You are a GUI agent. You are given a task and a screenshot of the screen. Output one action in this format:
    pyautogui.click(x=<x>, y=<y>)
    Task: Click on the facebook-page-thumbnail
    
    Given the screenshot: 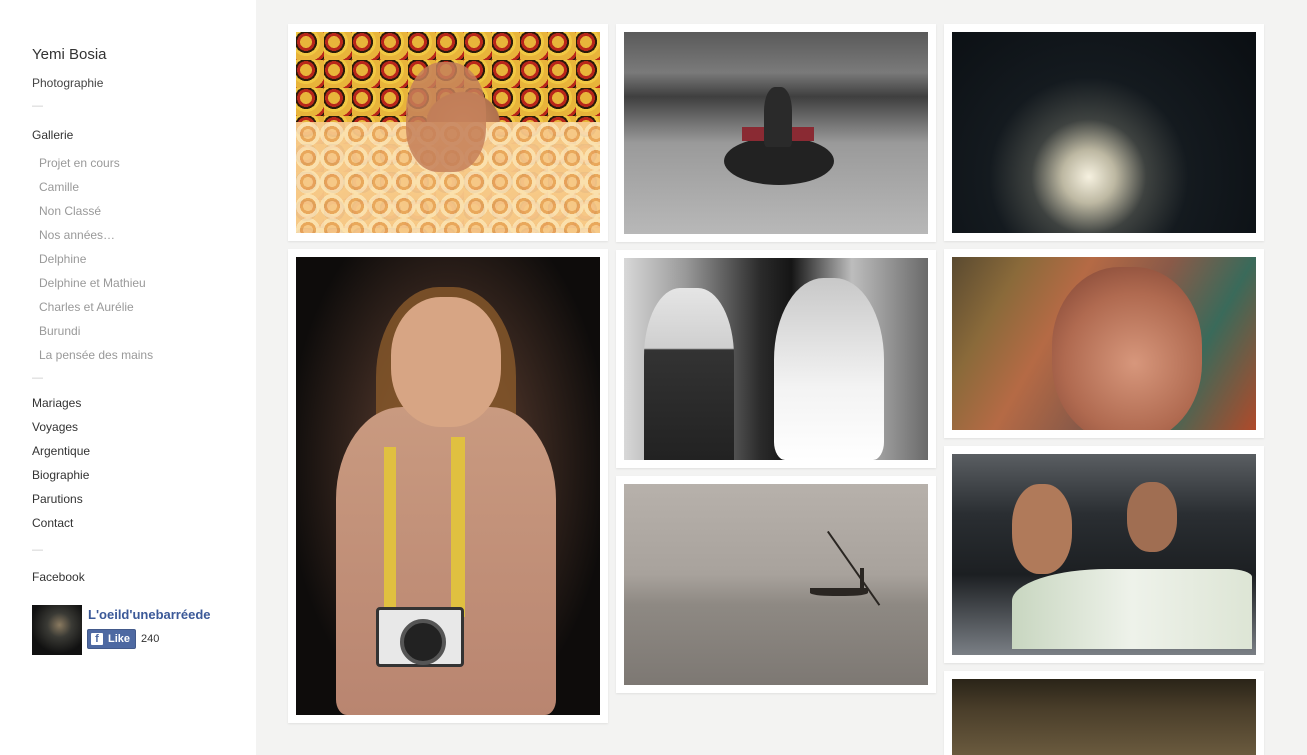 What is the action you would take?
    pyautogui.click(x=57, y=630)
    